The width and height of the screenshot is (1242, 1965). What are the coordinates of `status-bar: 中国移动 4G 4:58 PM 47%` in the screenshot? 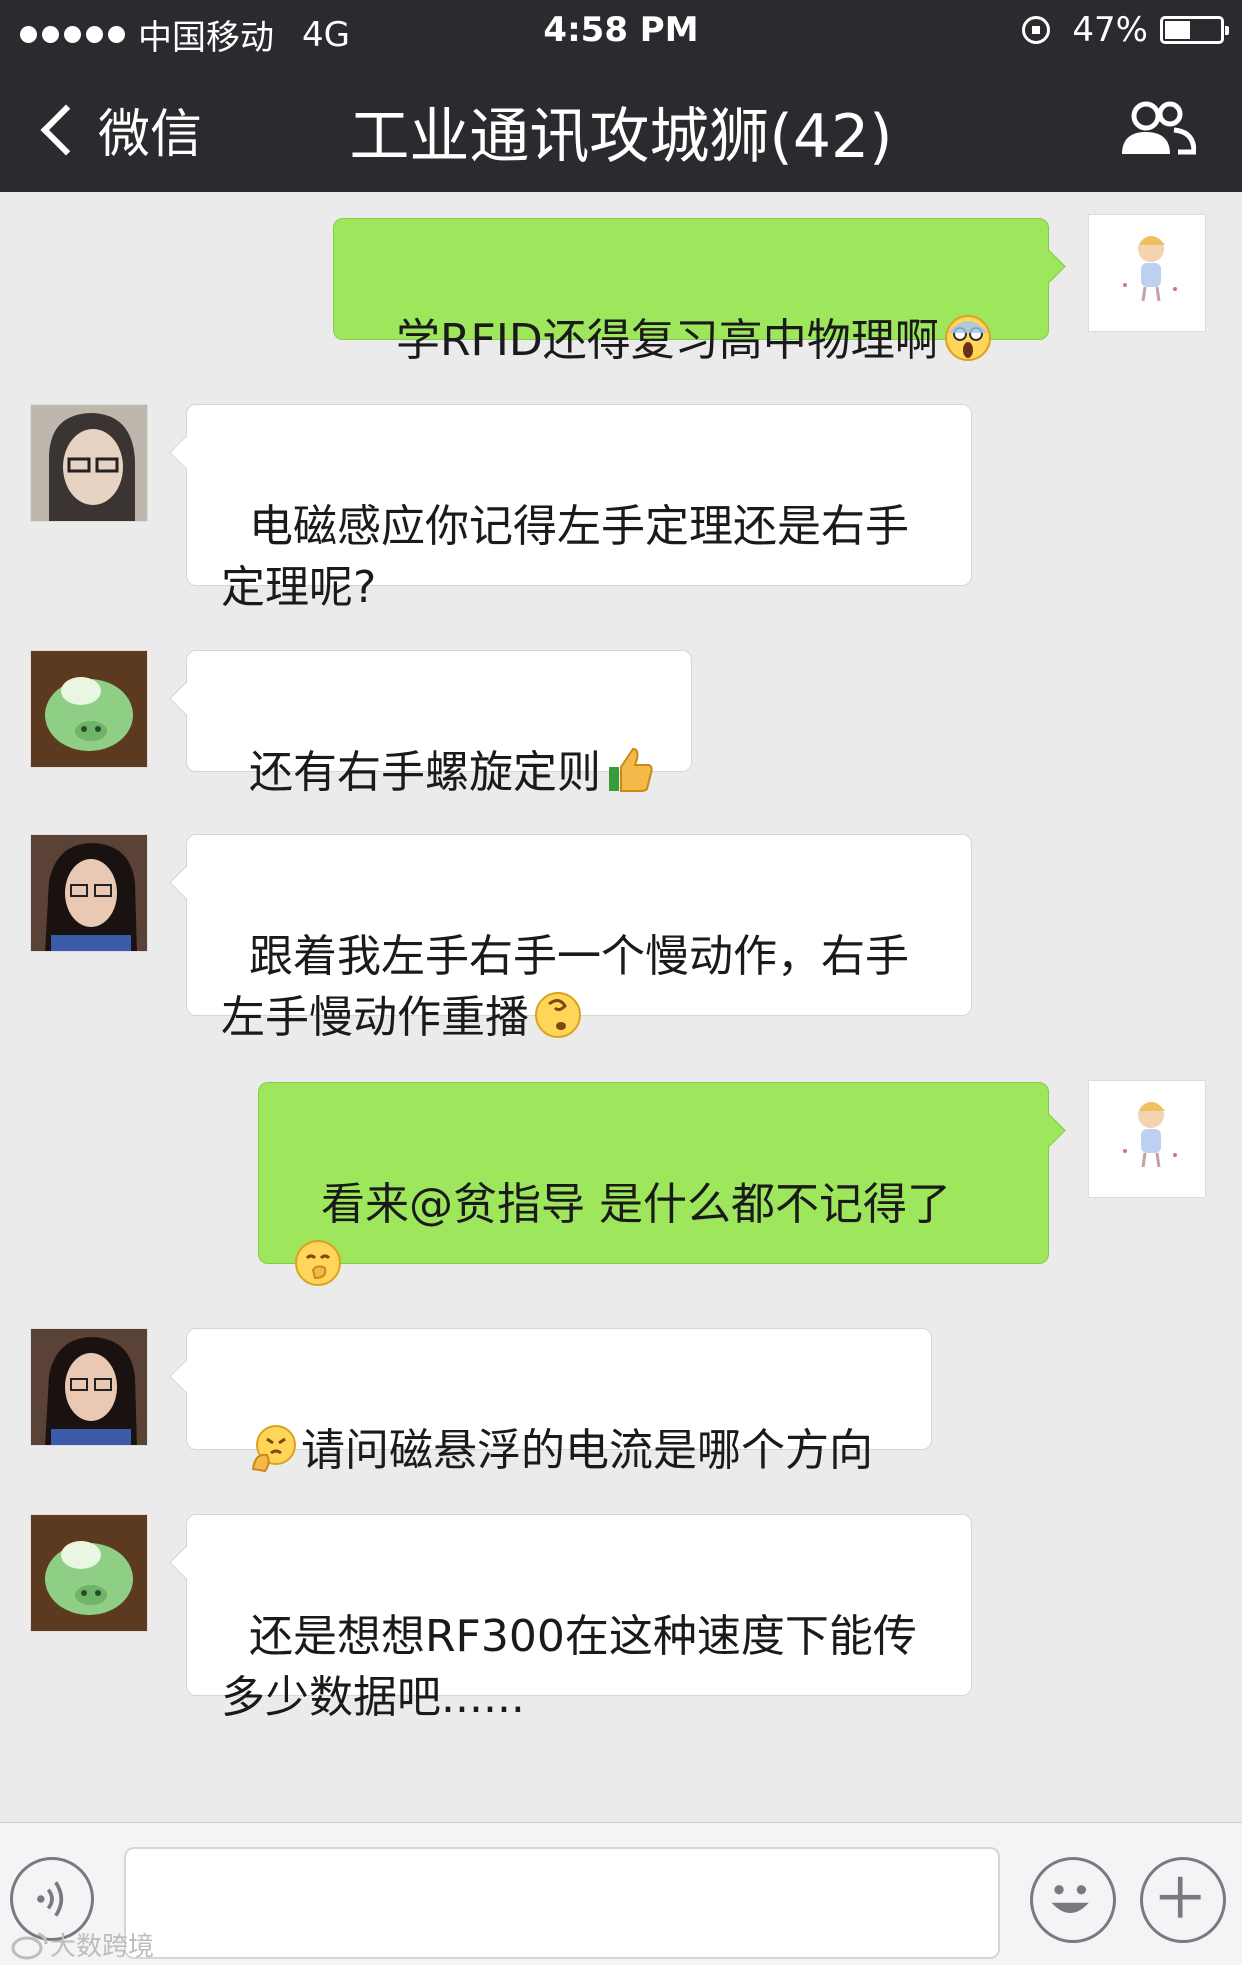 It's located at (621, 31).